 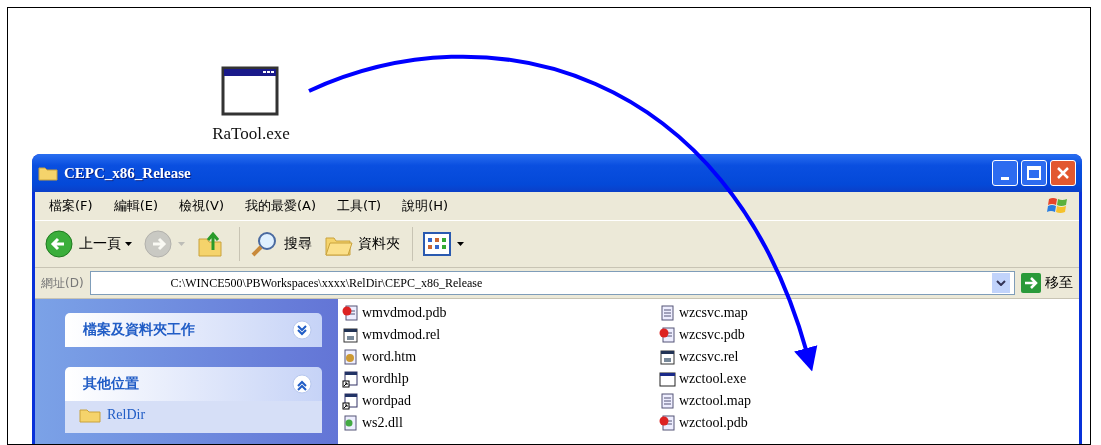 What do you see at coordinates (1031, 283) in the screenshot?
I see `arrow-right-icon` at bounding box center [1031, 283].